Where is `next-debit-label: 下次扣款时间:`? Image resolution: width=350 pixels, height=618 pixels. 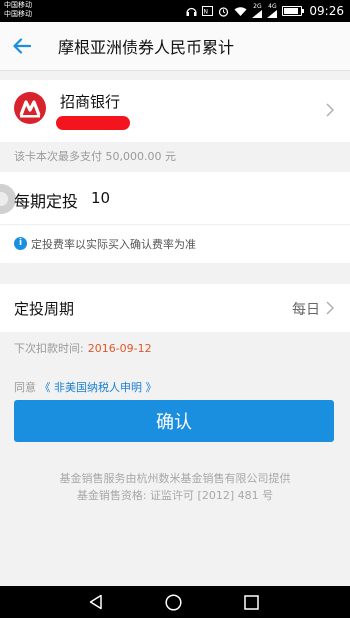
next-debit-label: 下次扣款时间: is located at coordinates (49, 348).